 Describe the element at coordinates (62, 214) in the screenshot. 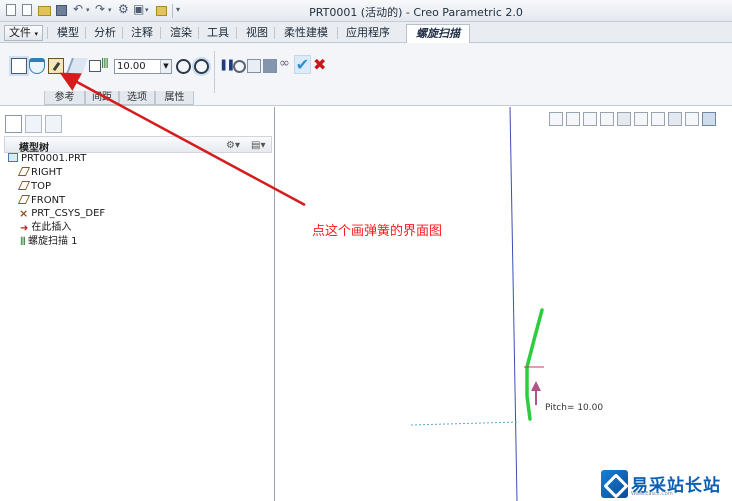

I see `tree-item-csys: ⨯ PRT_CSYS_DEF` at that location.